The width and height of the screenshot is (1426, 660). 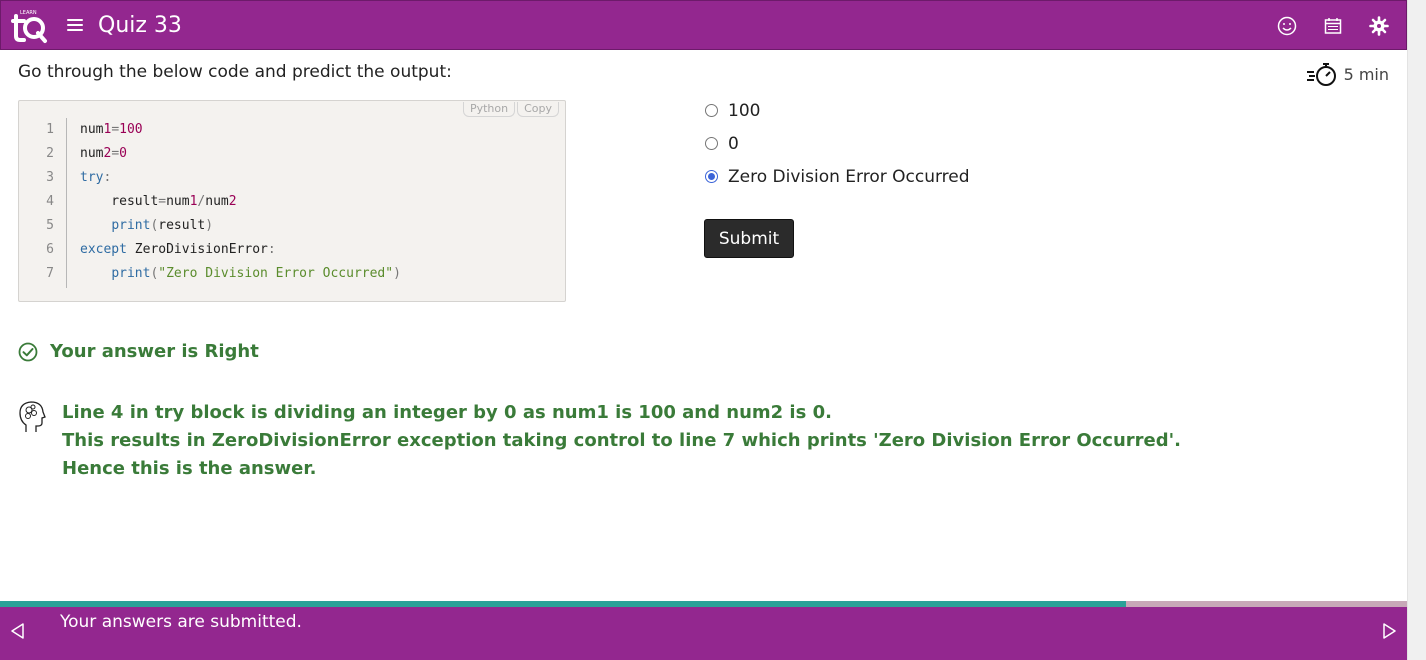 I want to click on bottom-bar: Your answers are submitted., so click(x=703, y=633).